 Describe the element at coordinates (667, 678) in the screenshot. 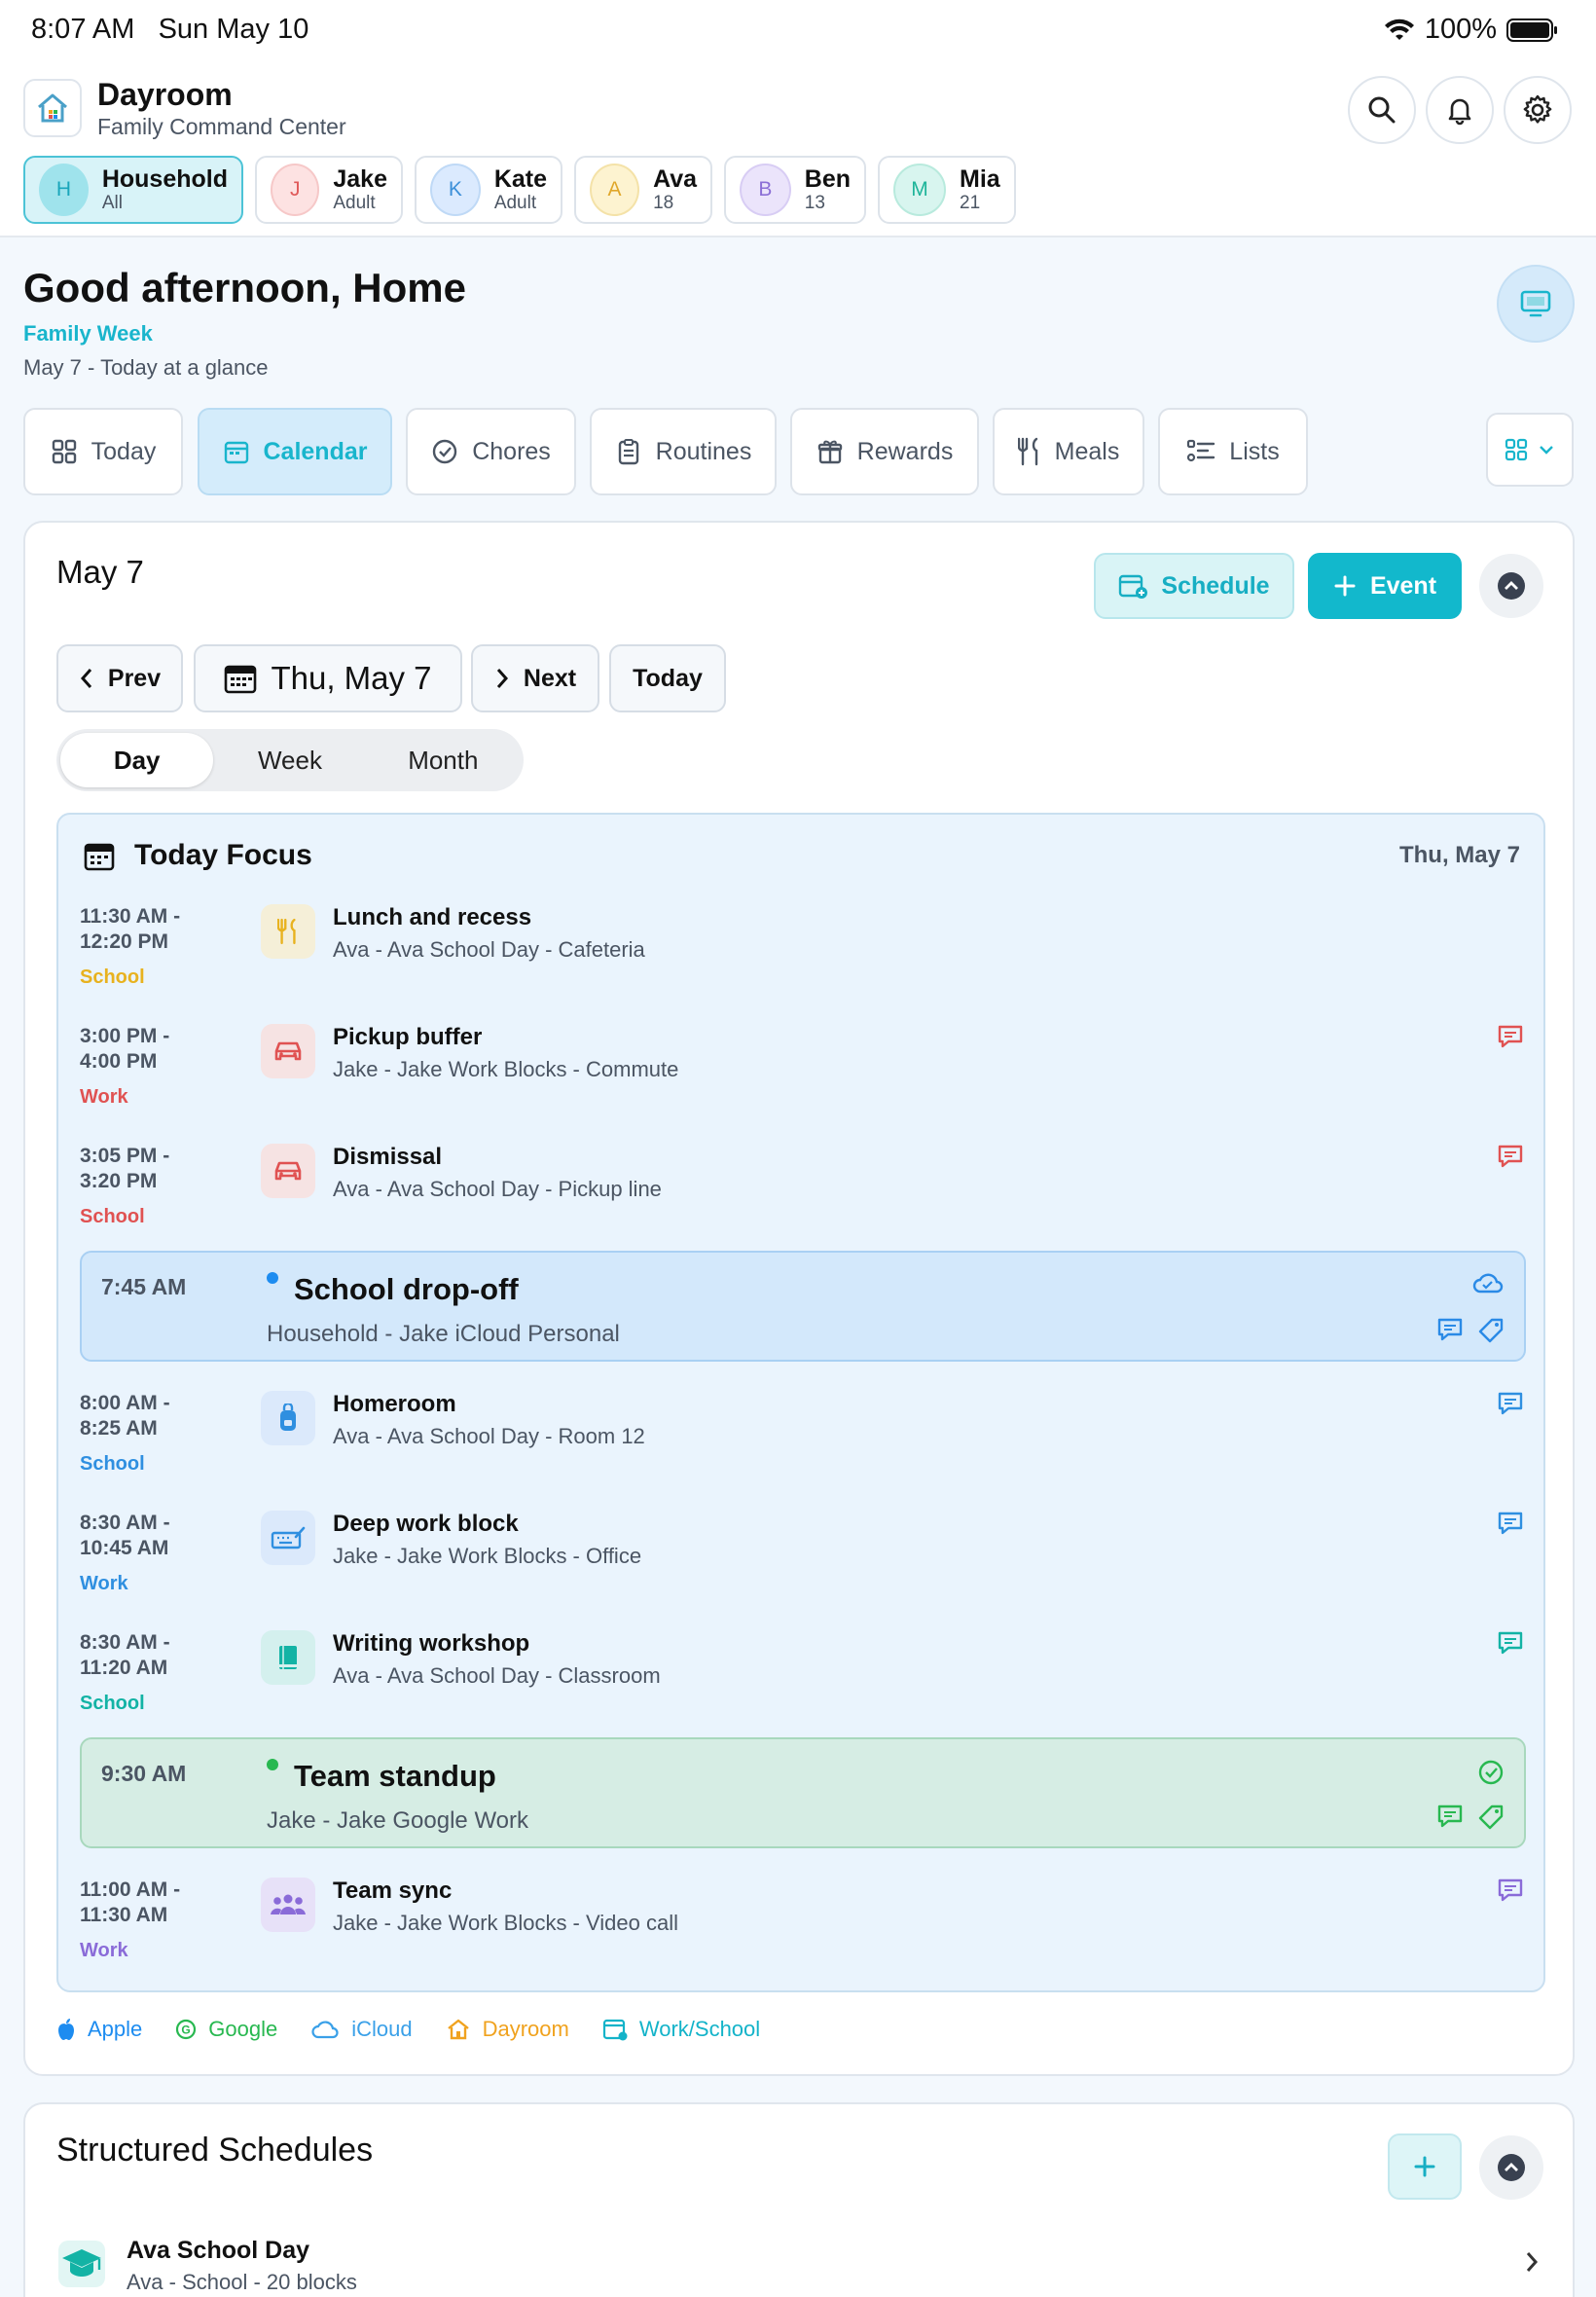

I see `today-button: Today` at that location.